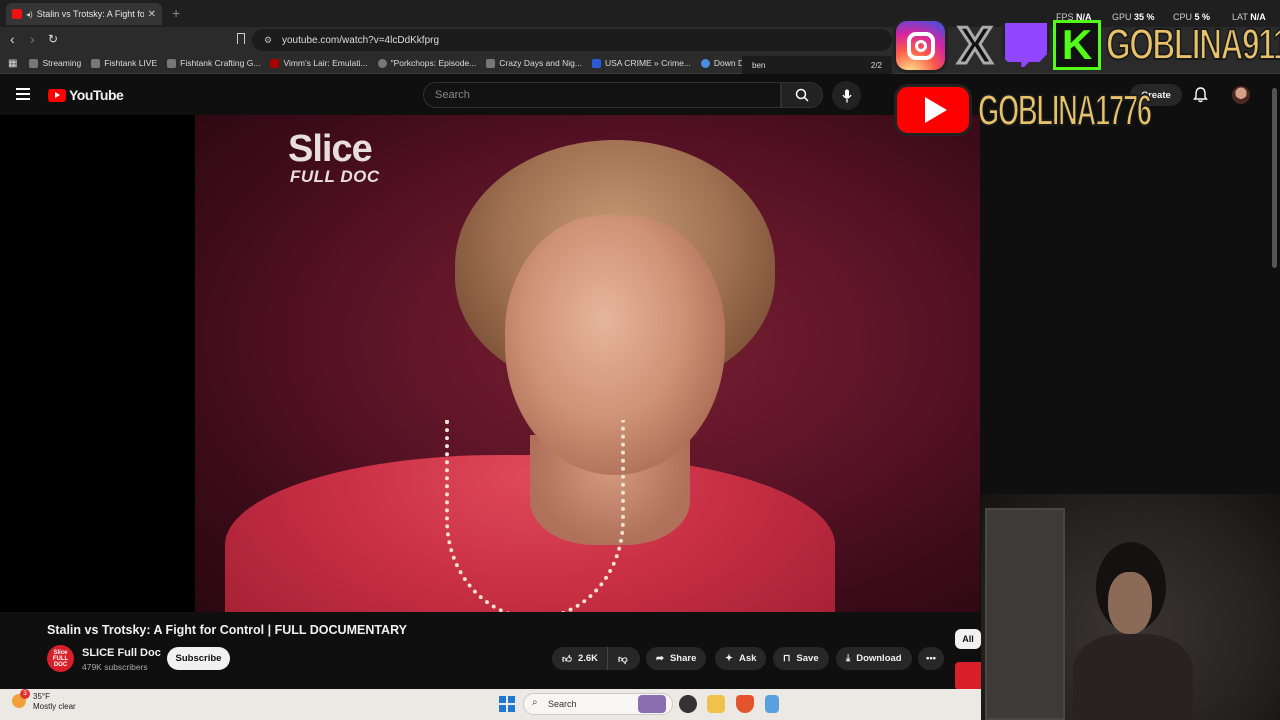 Image resolution: width=1280 pixels, height=720 pixels. I want to click on weather-widget: 3 35°F Mostly clear, so click(44, 701).